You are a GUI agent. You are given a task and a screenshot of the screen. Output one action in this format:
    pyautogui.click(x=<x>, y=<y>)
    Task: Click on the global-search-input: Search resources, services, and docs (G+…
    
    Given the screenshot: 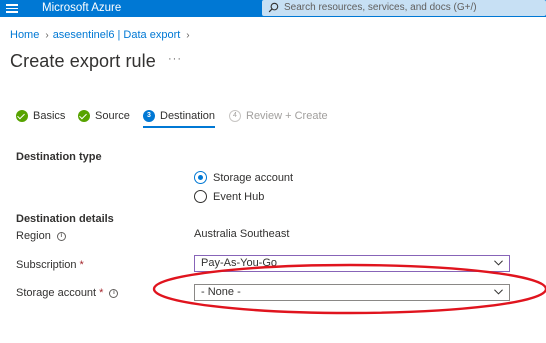 What is the action you would take?
    pyautogui.click(x=404, y=8)
    